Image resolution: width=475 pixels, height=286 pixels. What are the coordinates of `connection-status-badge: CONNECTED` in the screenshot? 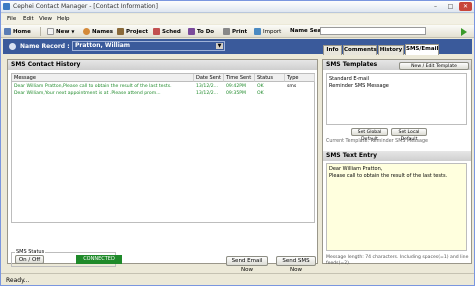 It's located at (99, 259).